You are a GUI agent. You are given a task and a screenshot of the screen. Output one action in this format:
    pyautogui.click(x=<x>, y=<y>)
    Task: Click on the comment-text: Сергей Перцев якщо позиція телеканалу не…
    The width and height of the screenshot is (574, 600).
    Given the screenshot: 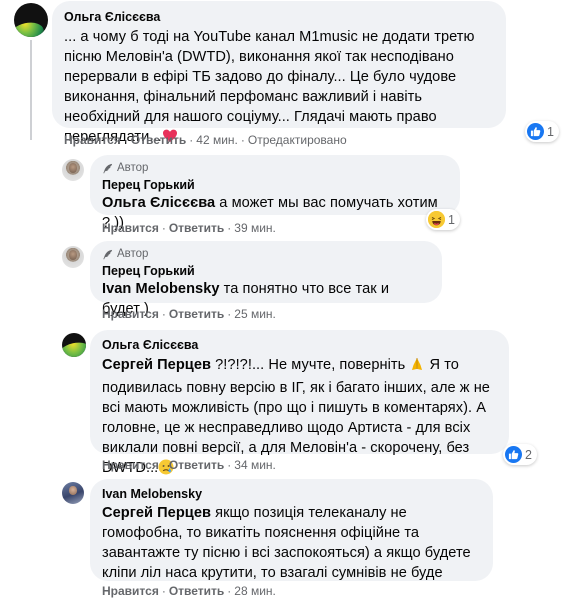 What is the action you would take?
    pyautogui.click(x=286, y=543)
    